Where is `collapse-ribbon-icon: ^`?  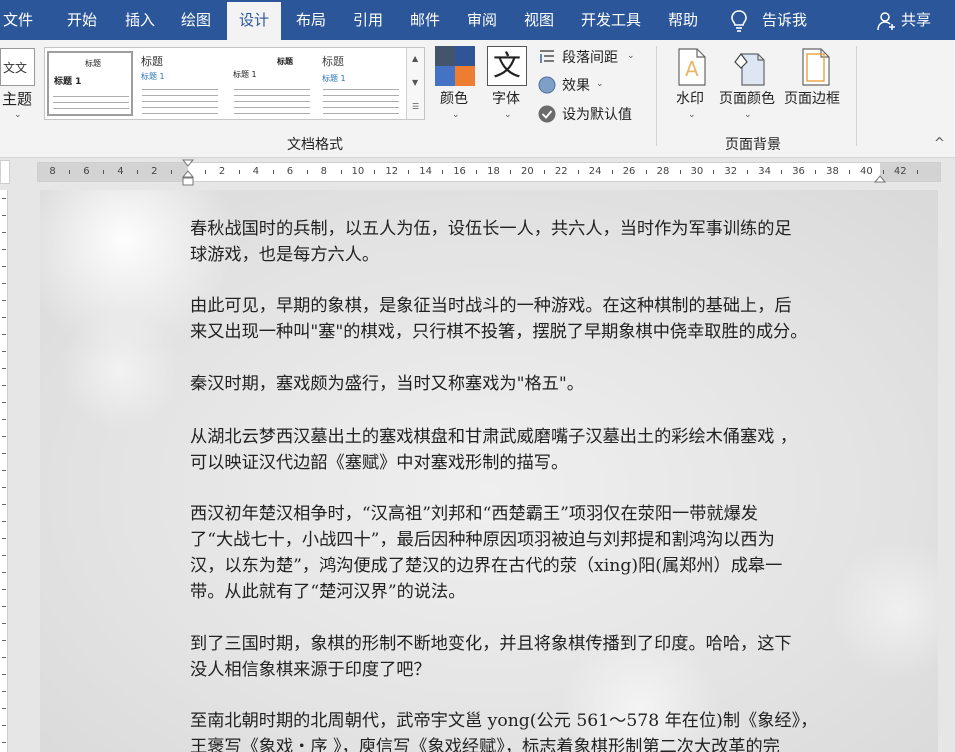 collapse-ribbon-icon: ^ is located at coordinates (939, 143).